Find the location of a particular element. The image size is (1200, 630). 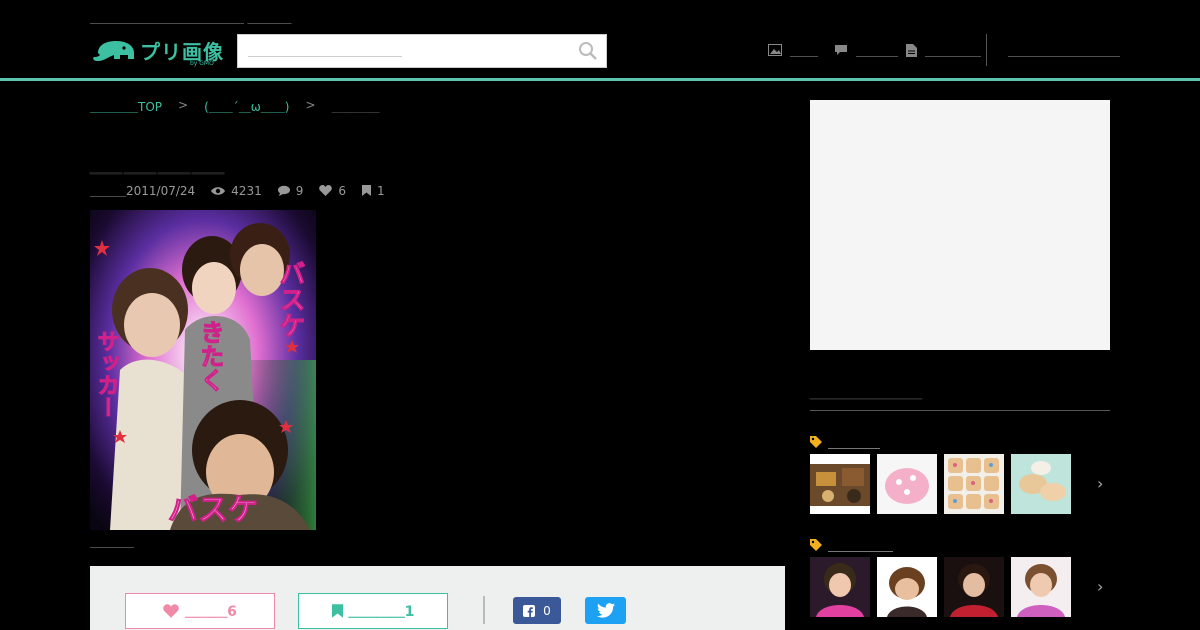

logo-sub: by GMO is located at coordinates (202, 63).